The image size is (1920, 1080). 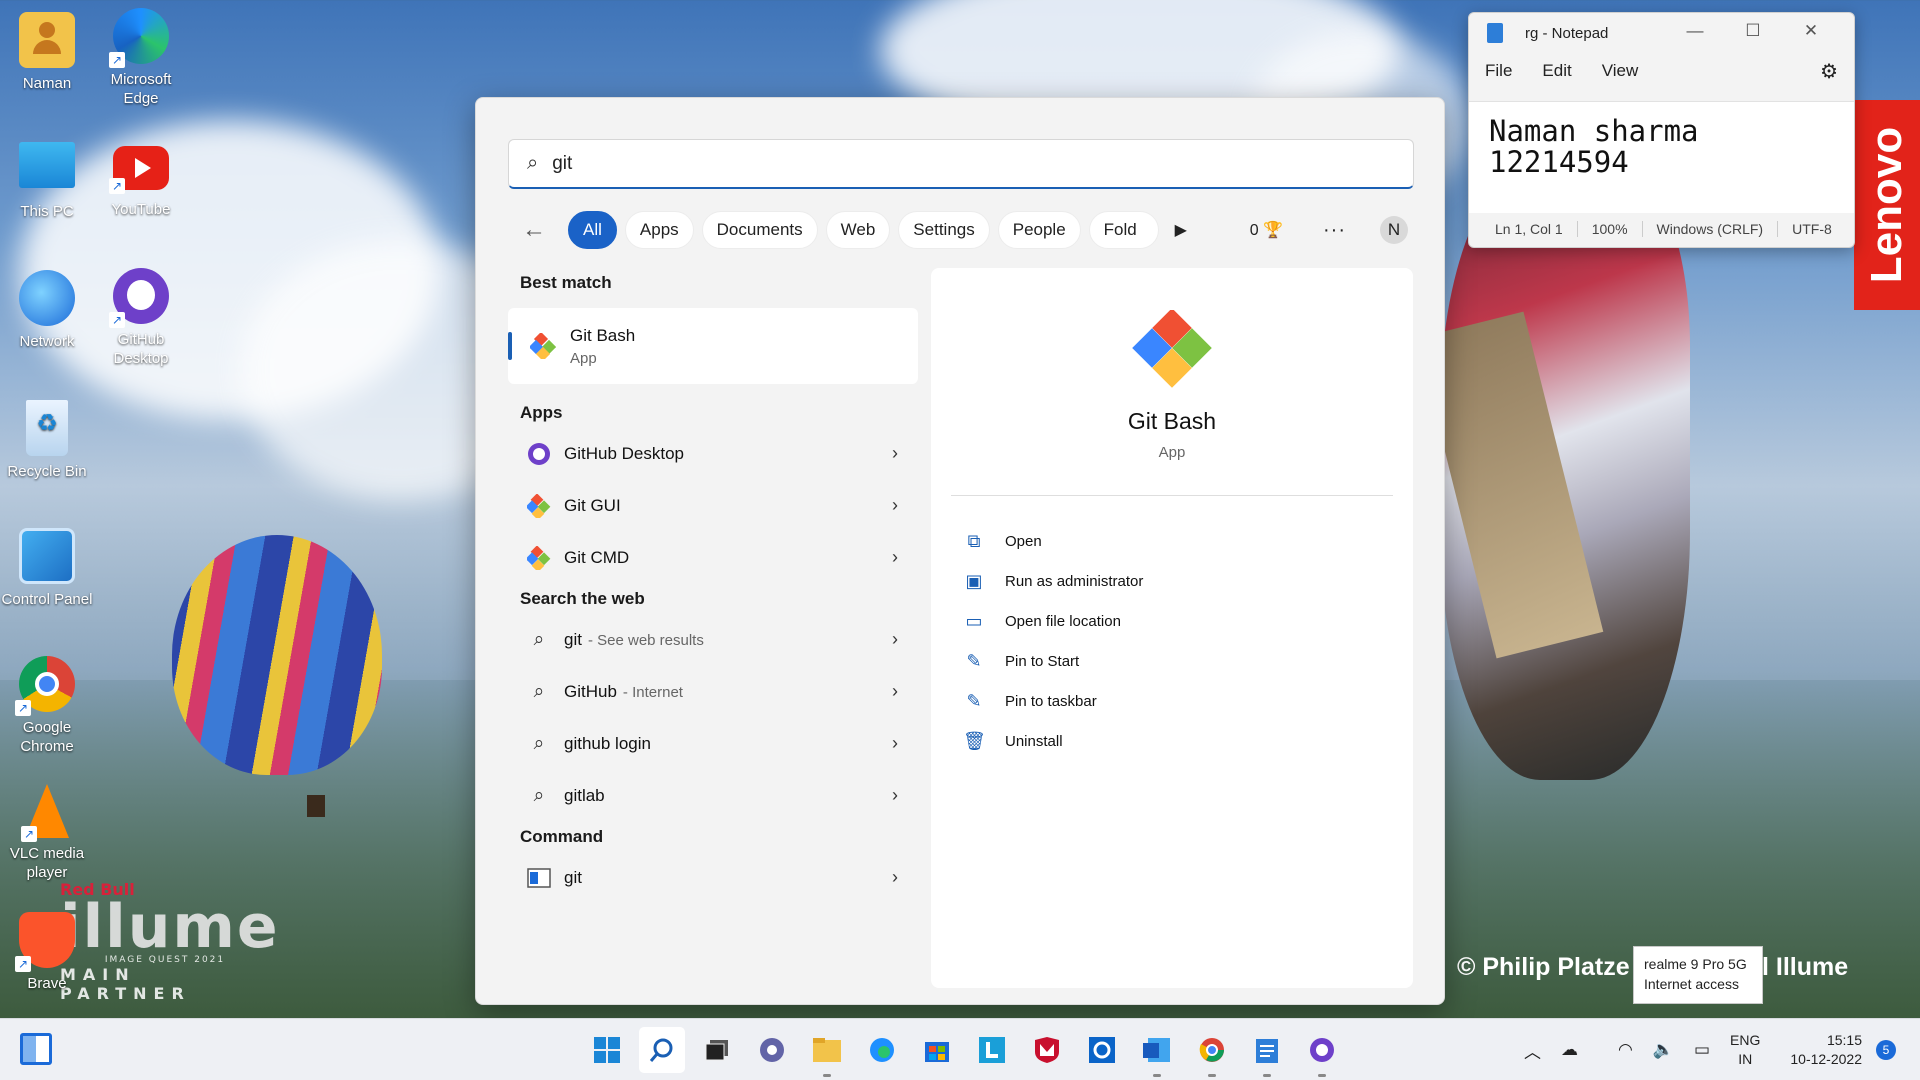 I want to click on command-result-git: git ›, so click(x=713, y=878).